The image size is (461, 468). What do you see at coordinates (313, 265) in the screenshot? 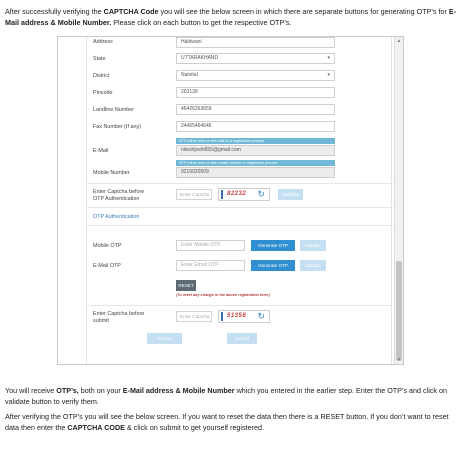
I see `validate-email-otp-button: Validate` at bounding box center [313, 265].